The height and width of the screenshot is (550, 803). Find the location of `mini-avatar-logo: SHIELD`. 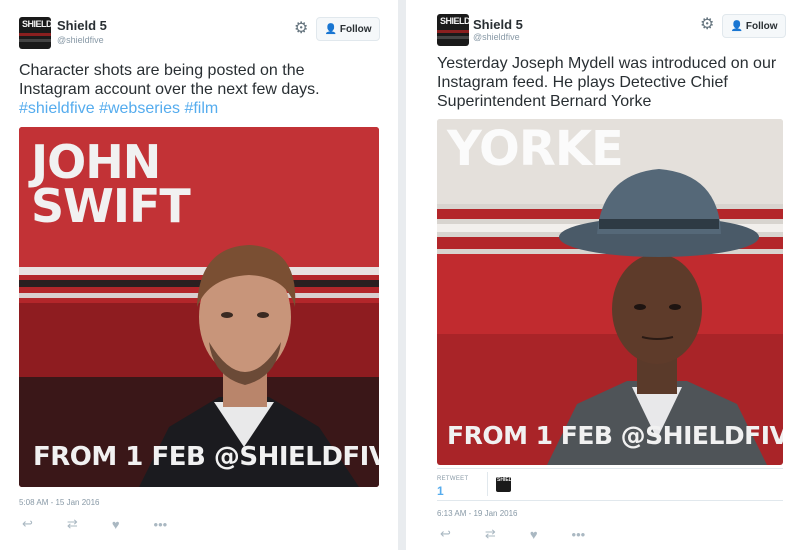

mini-avatar-logo: SHIELD is located at coordinates (504, 480).